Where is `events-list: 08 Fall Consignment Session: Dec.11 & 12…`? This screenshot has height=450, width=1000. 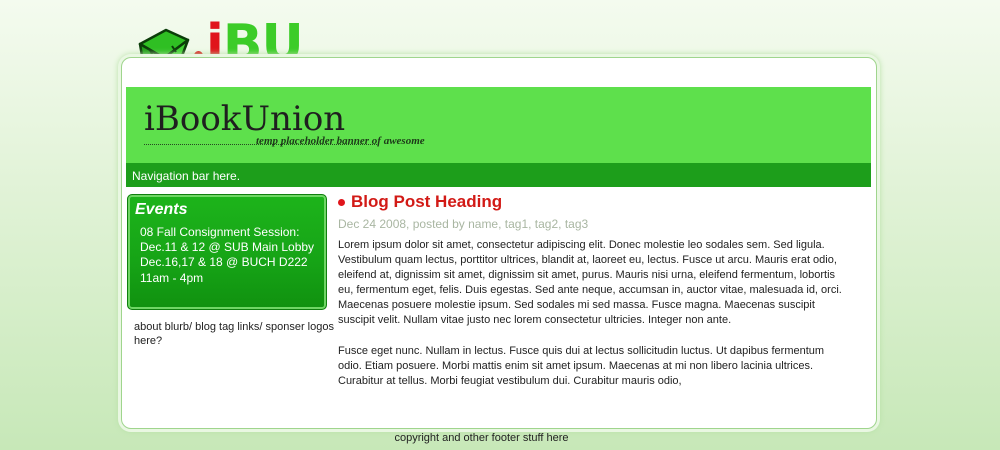
events-list: 08 Fall Consignment Session: Dec.11 & 12… is located at coordinates (227, 255).